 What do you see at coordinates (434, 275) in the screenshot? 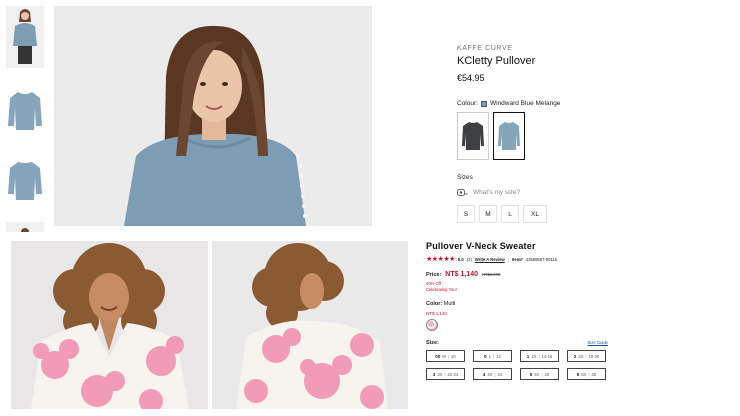
I see `price-label: Price:` at bounding box center [434, 275].